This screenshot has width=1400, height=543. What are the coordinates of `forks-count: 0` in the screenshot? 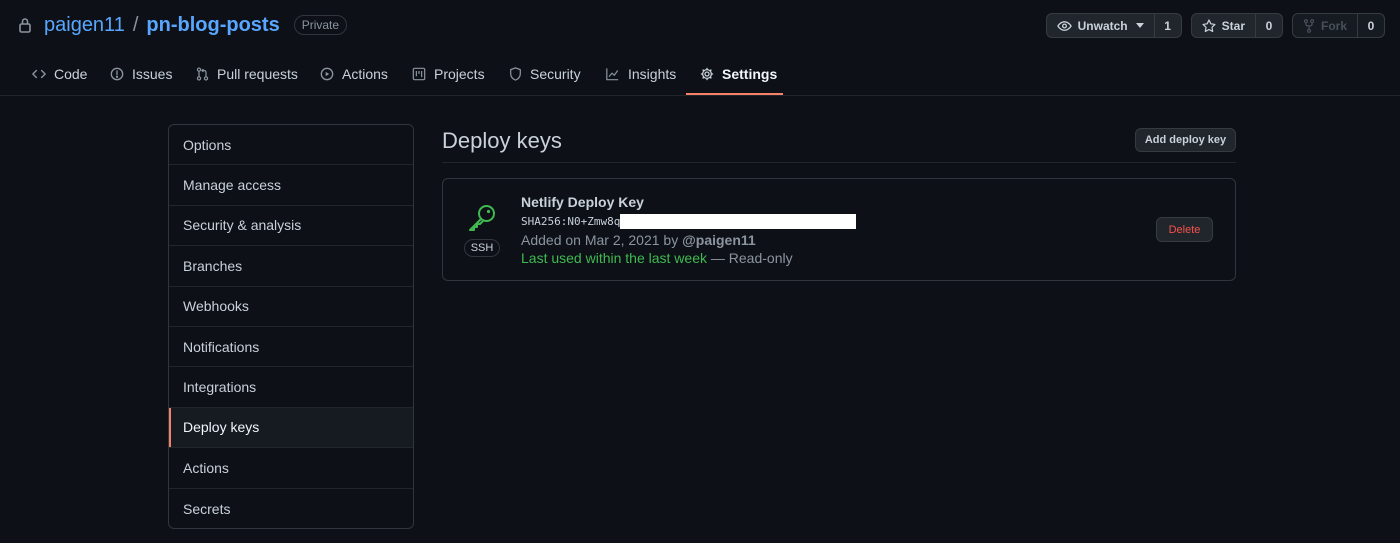 It's located at (1371, 25).